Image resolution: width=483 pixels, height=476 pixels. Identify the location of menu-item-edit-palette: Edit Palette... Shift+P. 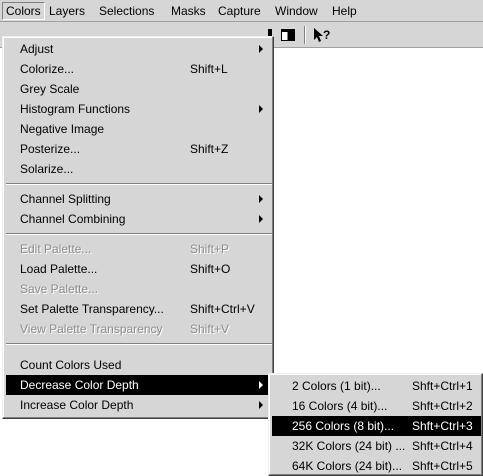
(125, 249).